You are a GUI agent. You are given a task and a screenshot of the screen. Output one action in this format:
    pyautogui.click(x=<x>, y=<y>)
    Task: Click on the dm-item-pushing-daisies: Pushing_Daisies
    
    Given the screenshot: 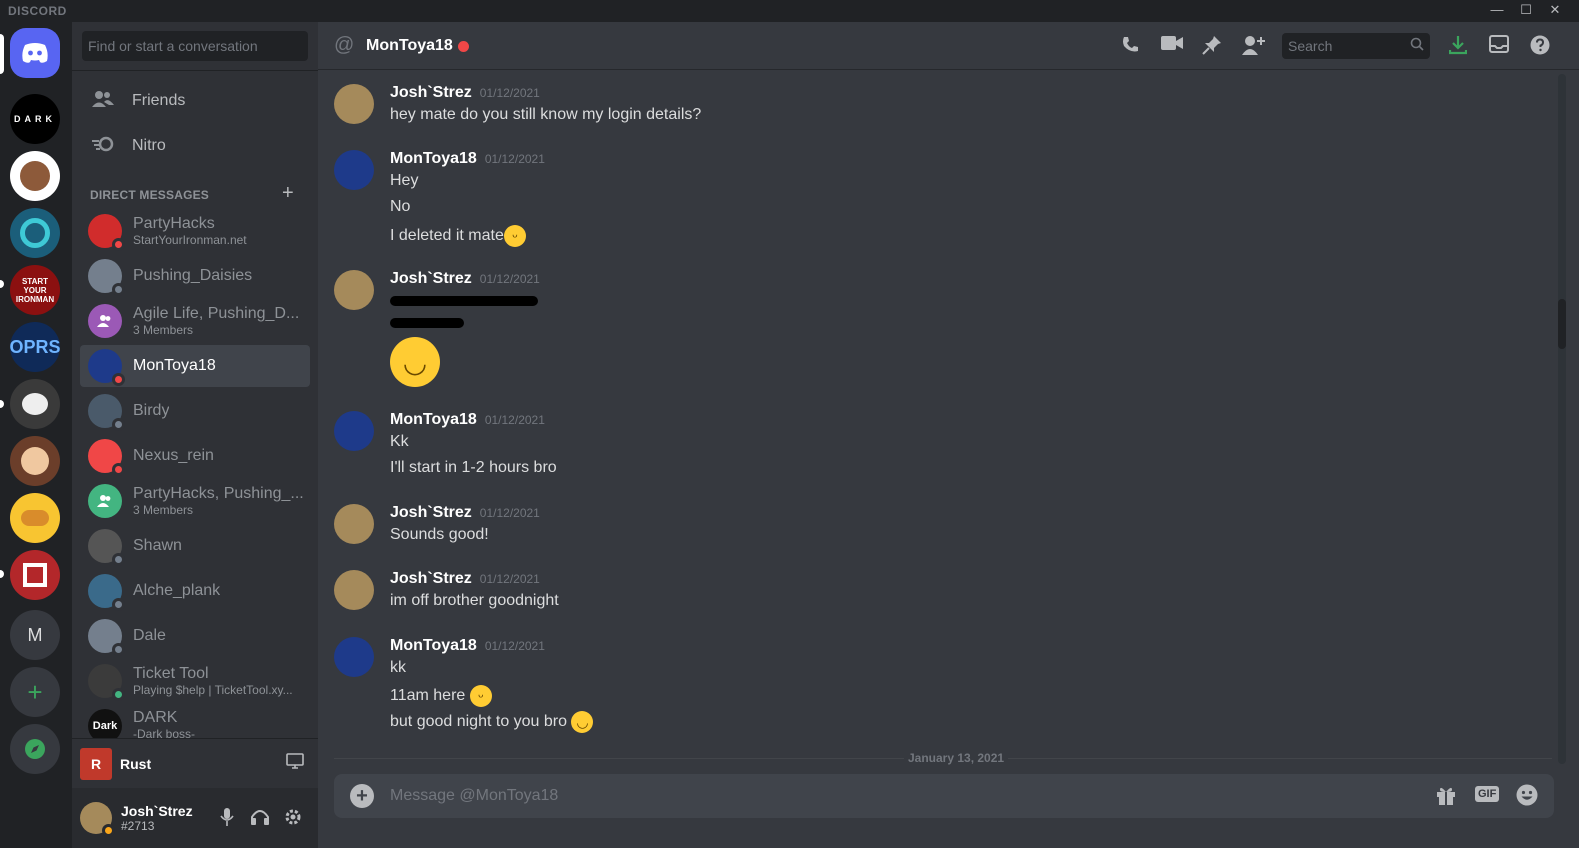 What is the action you would take?
    pyautogui.click(x=195, y=276)
    